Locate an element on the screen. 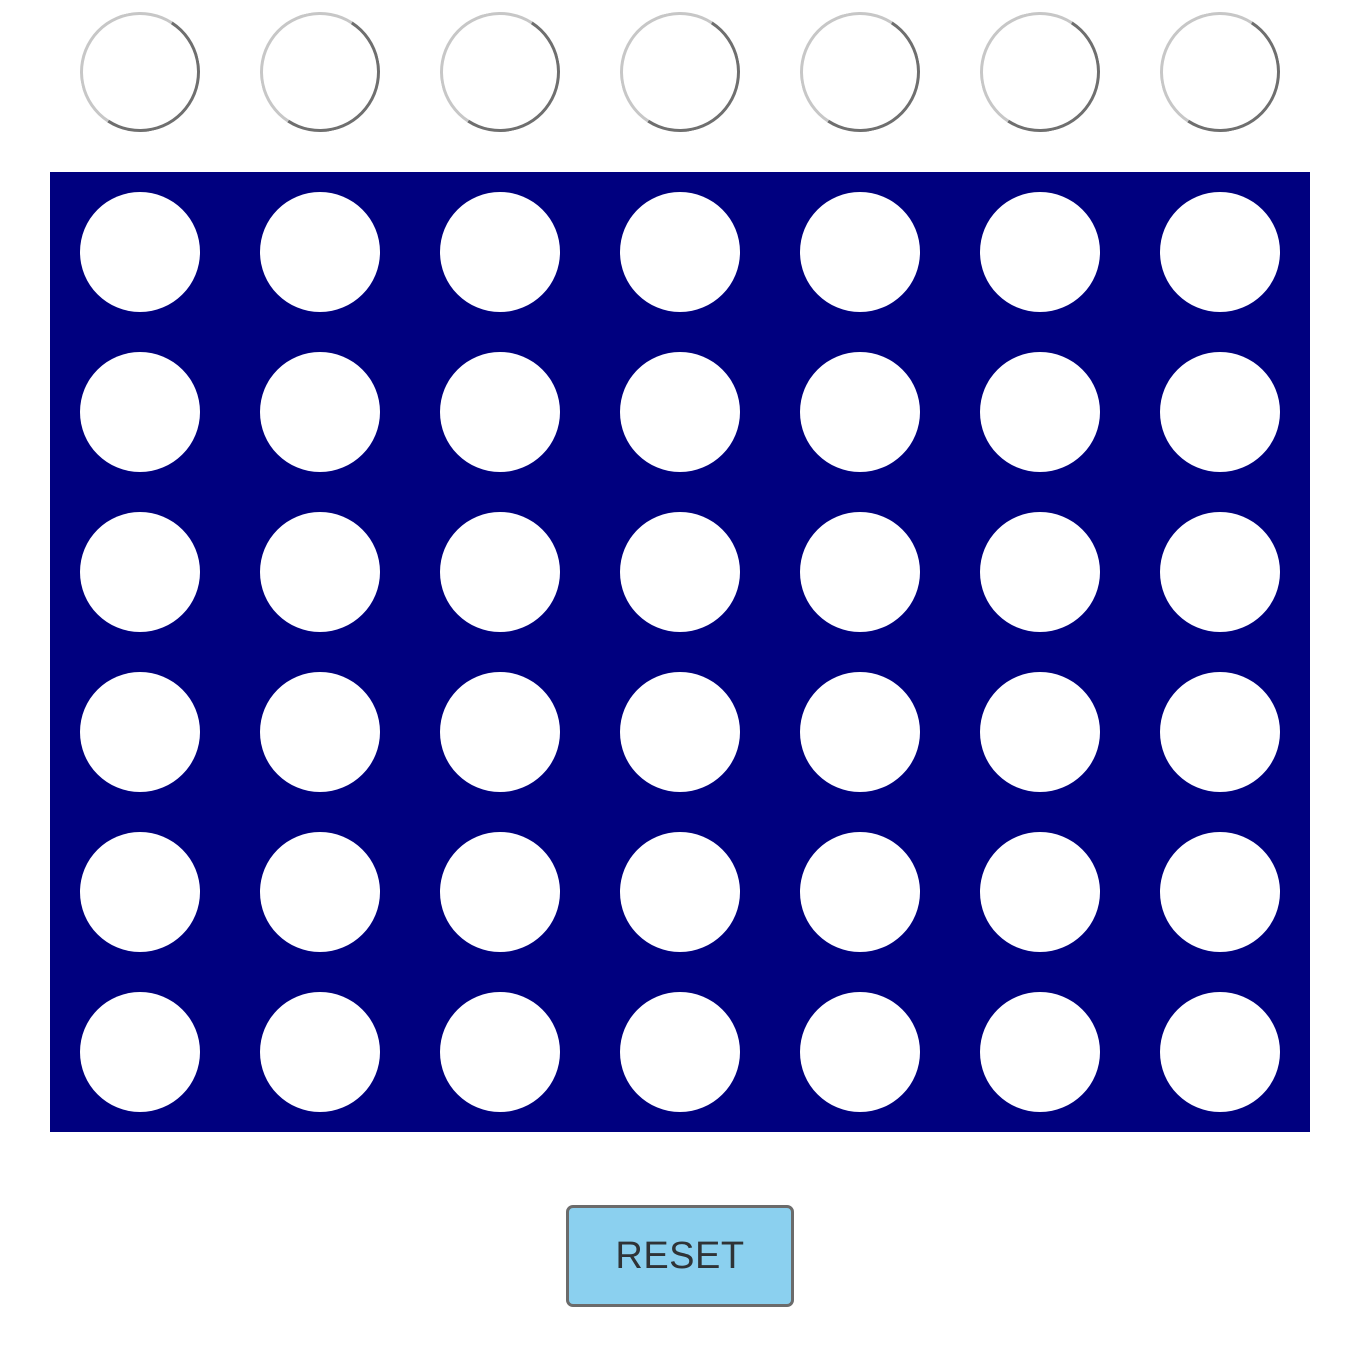 The height and width of the screenshot is (1350, 1360). column-drop-row is located at coordinates (680, 72).